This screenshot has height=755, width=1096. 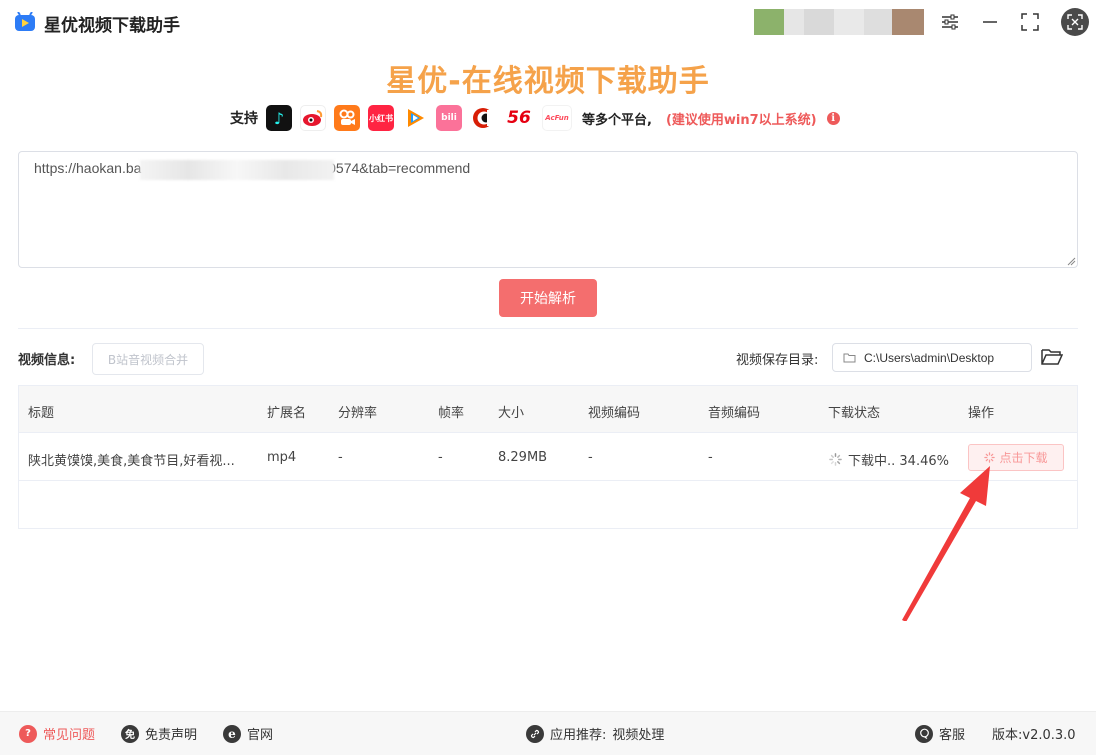 What do you see at coordinates (25, 21) in the screenshot?
I see `app-logo-icon` at bounding box center [25, 21].